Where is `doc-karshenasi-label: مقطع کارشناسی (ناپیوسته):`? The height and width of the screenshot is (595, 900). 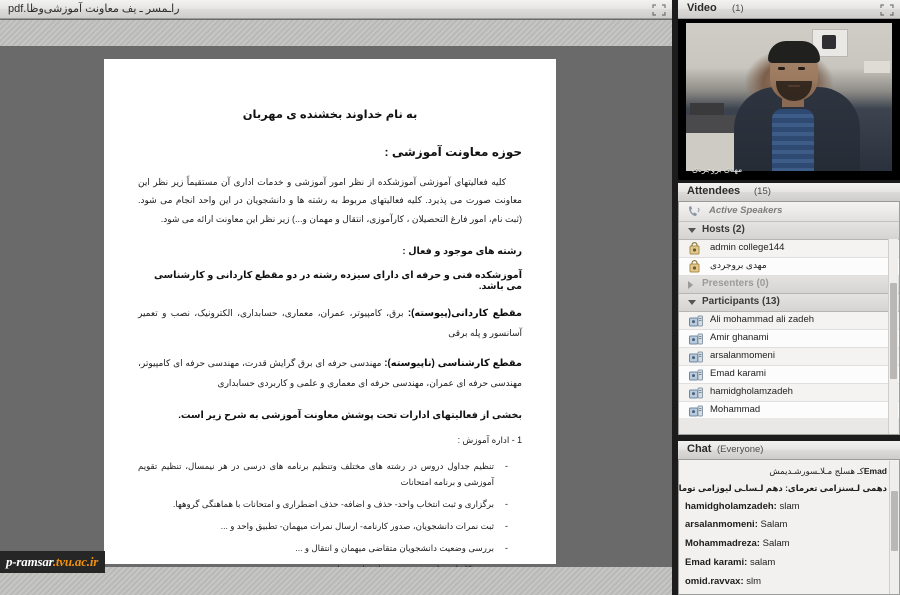
doc-karshenasi-label: مقطع کارشناسی (ناپیوسته): is located at coordinates (453, 363).